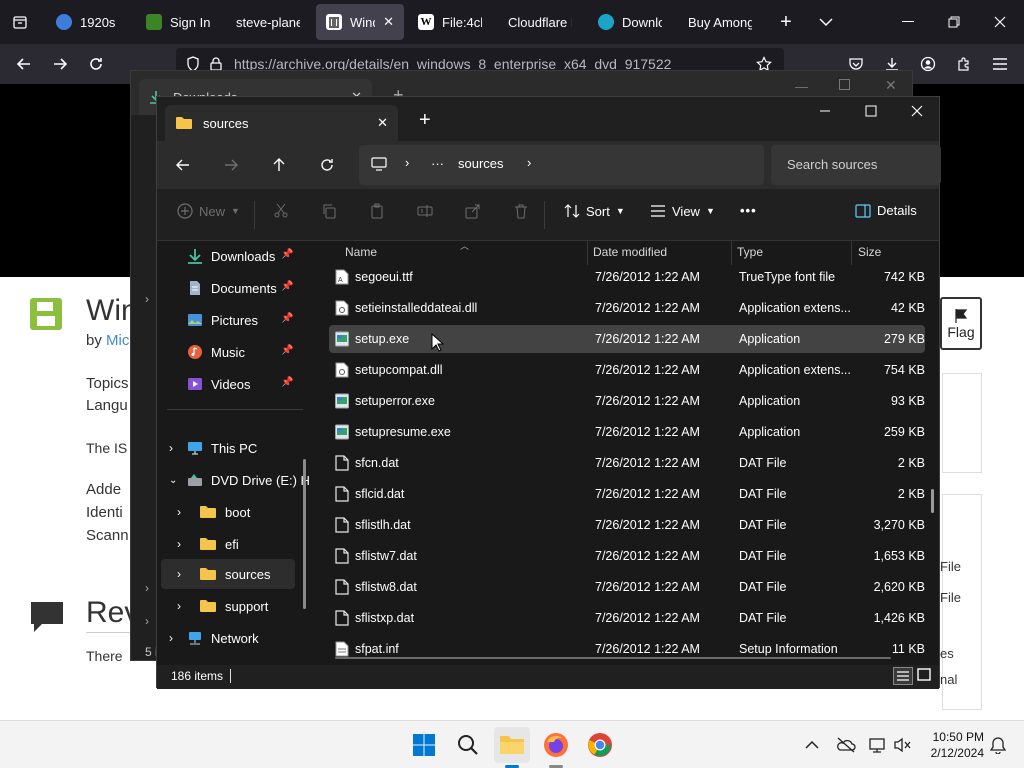 Image resolution: width=1024 pixels, height=768 pixels. I want to click on volume-muted-icon, so click(902, 745).